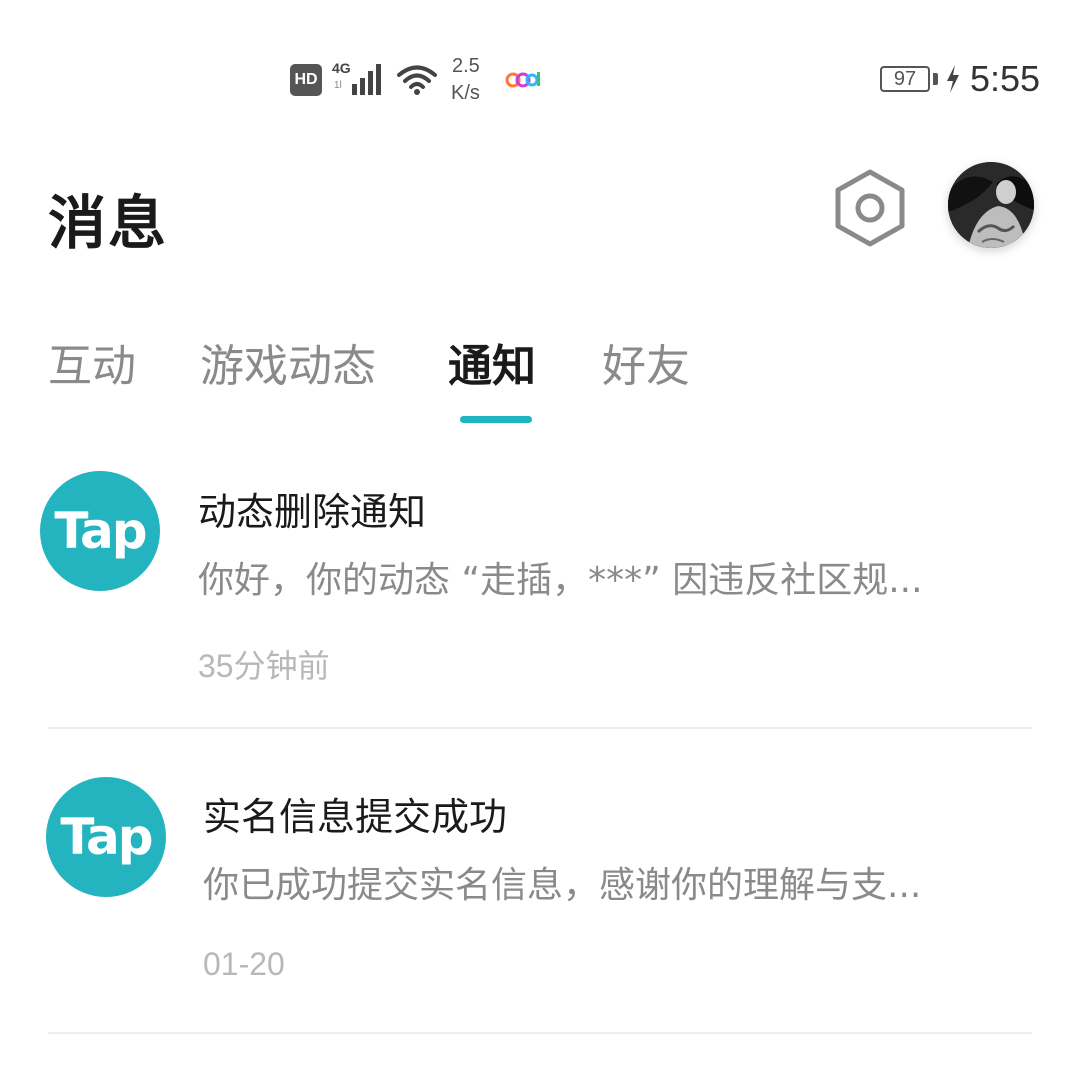 The width and height of the screenshot is (1080, 1065). I want to click on clock: 5:55, so click(1005, 78).